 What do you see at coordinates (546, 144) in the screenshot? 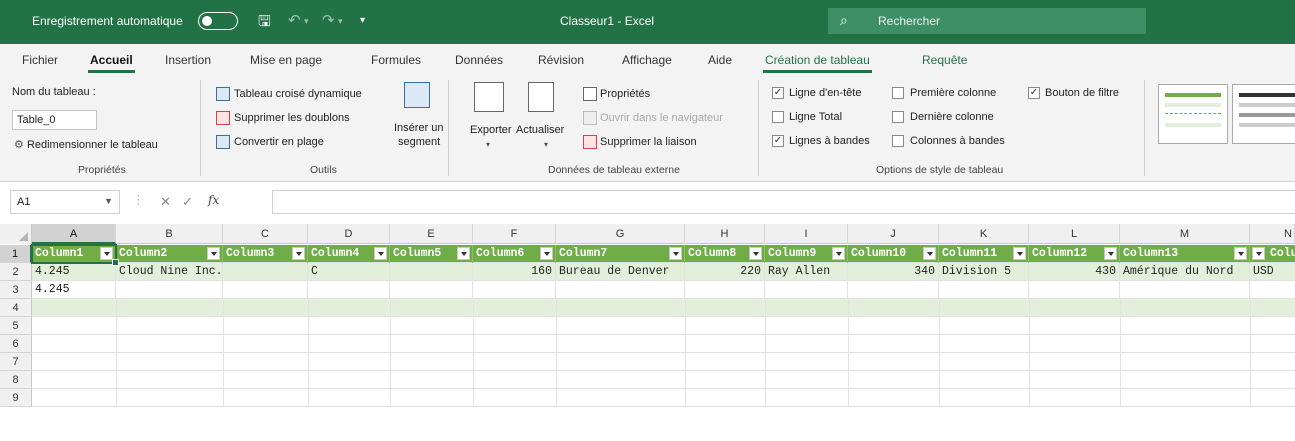
I see `refresh-dropdown-icon: ▾` at bounding box center [546, 144].